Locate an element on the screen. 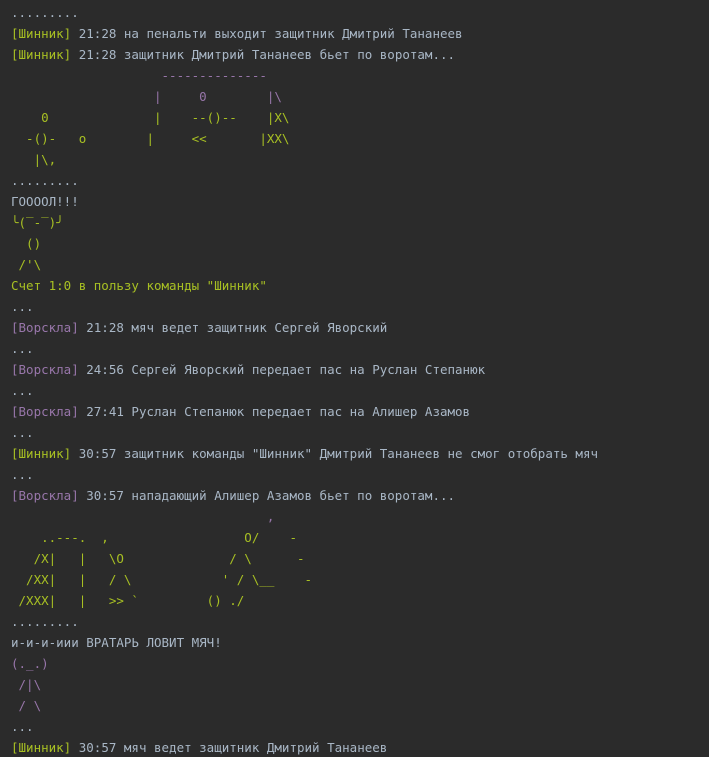 This screenshot has width=709, height=757. ascii-art-line: | 0 |\ is located at coordinates (146, 96).